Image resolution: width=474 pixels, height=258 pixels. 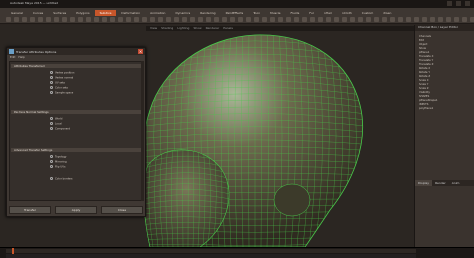 What do you see at coordinates (122, 210) in the screenshot?
I see `close-button: Close` at bounding box center [122, 210].